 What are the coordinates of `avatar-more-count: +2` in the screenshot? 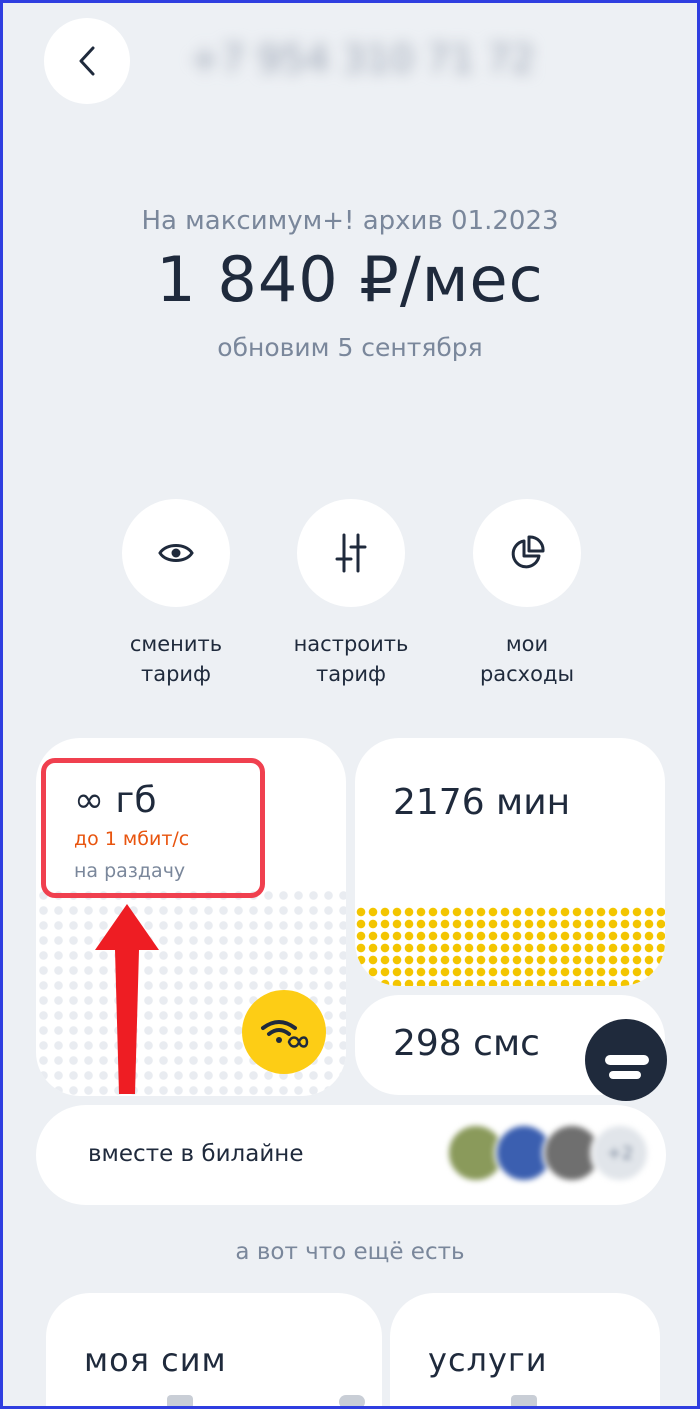 It's located at (620, 1153).